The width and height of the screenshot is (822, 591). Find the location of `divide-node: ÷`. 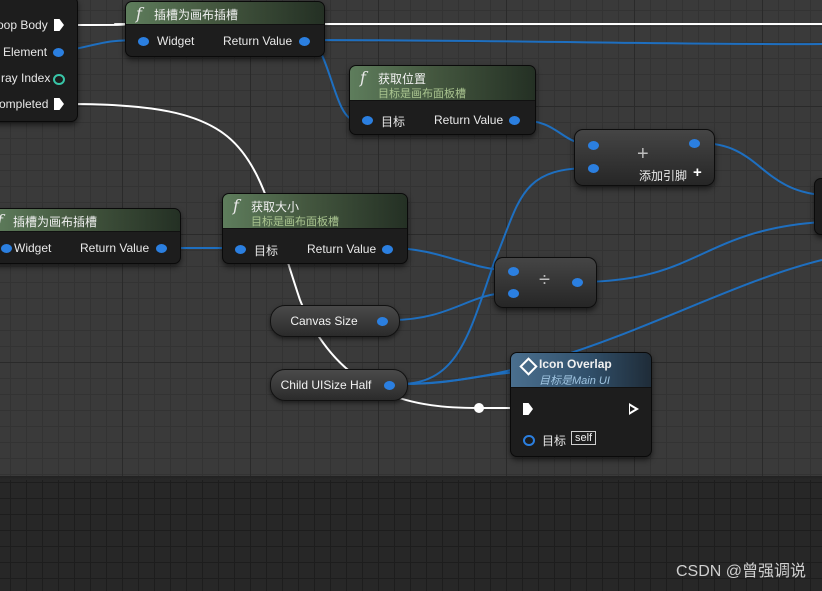

divide-node: ÷ is located at coordinates (545, 282).